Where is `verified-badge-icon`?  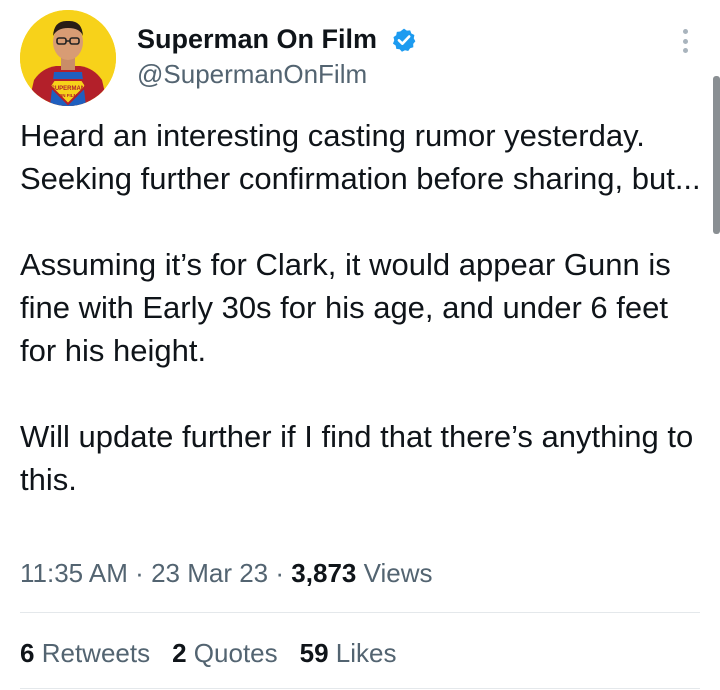
verified-badge-icon is located at coordinates (404, 40).